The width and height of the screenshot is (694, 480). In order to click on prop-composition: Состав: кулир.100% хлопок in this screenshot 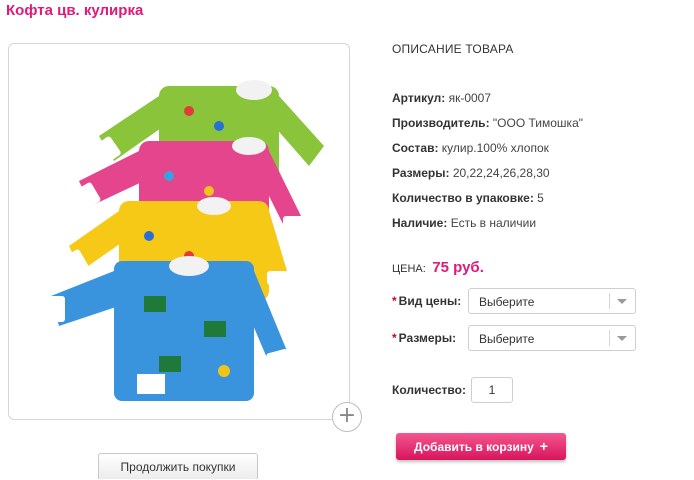, I will do `click(487, 152)`.